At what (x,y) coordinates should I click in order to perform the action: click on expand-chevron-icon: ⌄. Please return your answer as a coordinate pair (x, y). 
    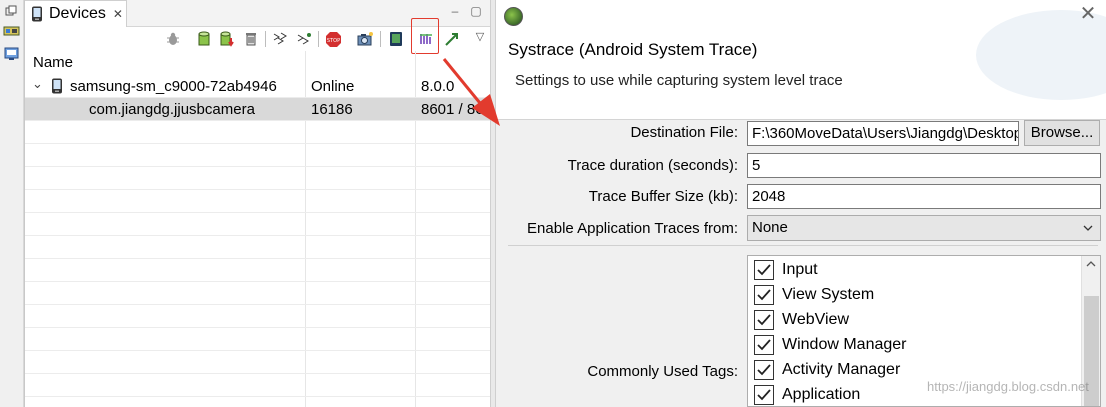
    Looking at the image, I should click on (37, 83).